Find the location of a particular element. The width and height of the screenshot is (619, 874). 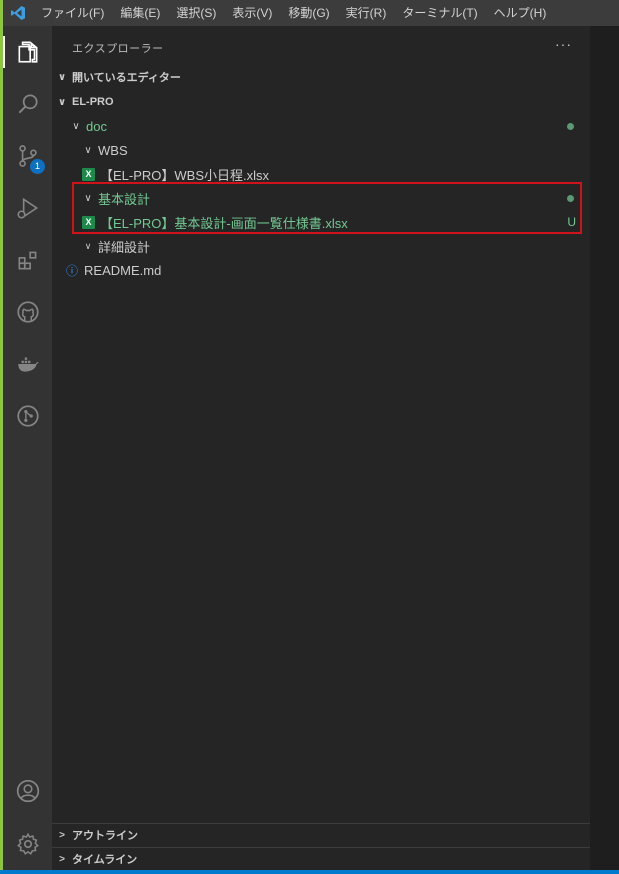

folder-label: WBS is located at coordinates (113, 150).